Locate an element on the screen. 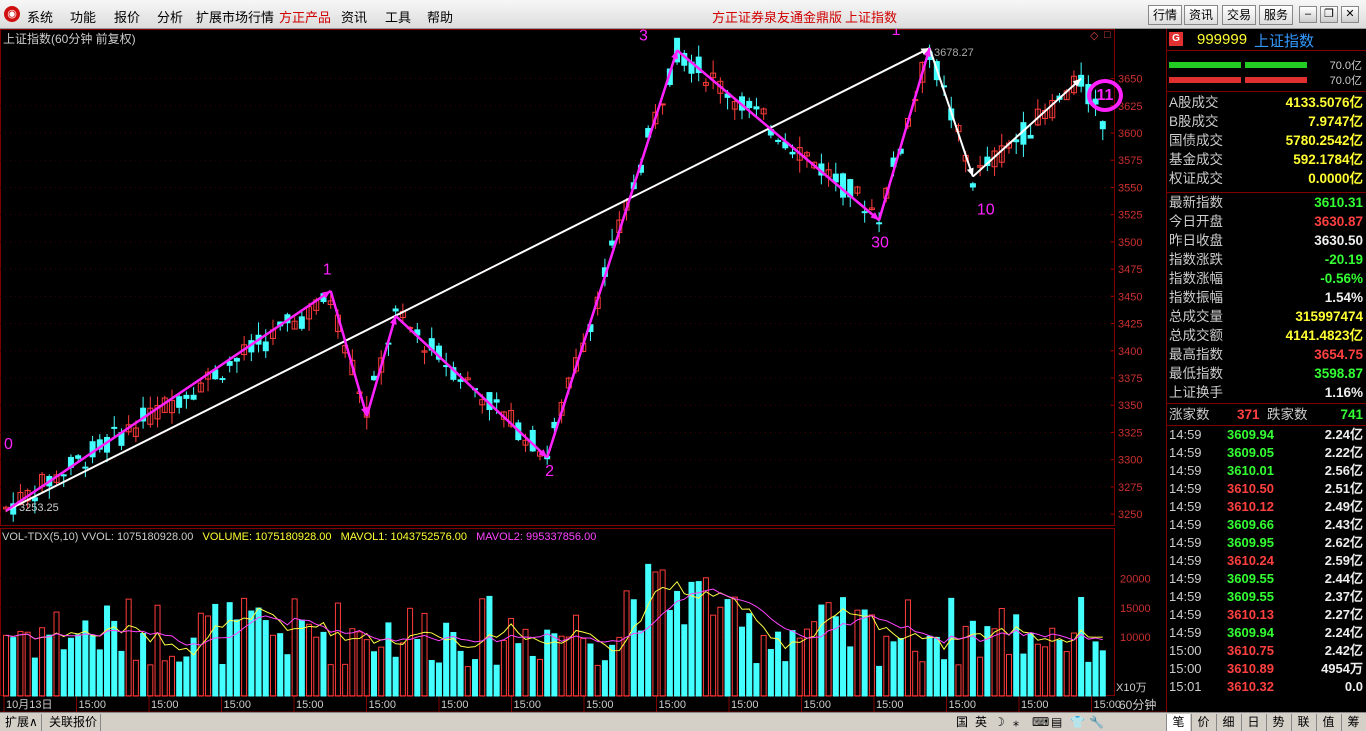 The height and width of the screenshot is (731, 1366). tick-row: 14:59 3610.24 2.59亿 is located at coordinates (1266, 561).